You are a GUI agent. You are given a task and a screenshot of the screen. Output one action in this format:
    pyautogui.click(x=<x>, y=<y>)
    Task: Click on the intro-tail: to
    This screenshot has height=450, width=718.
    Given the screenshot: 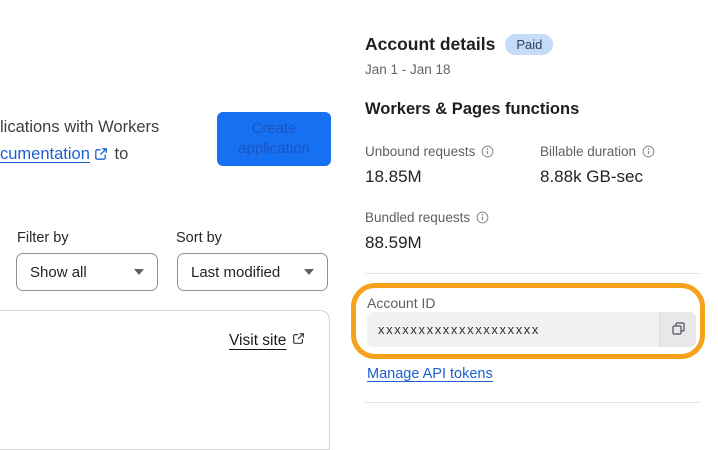 What is the action you would take?
    pyautogui.click(x=121, y=154)
    